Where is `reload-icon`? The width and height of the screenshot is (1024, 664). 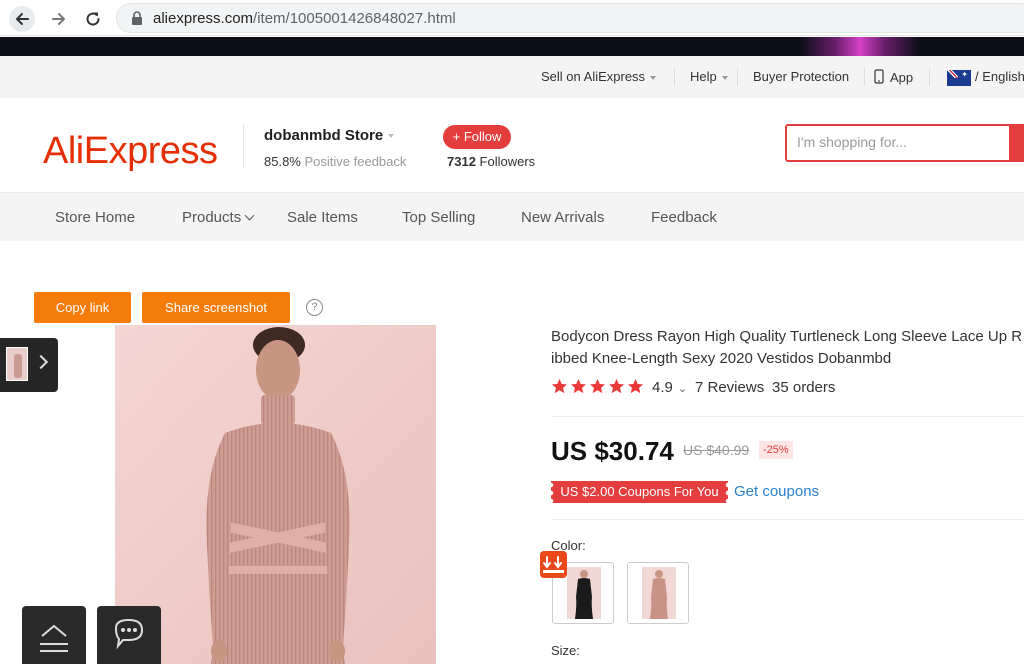 reload-icon is located at coordinates (93, 19).